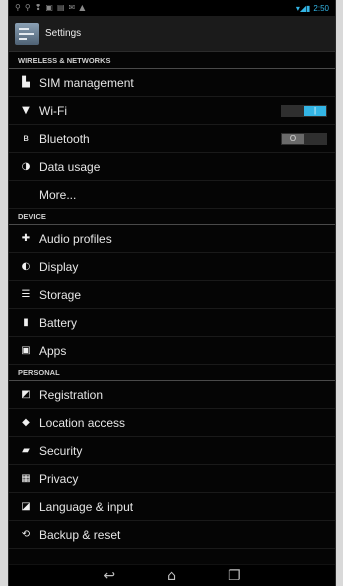 The image size is (343, 586). What do you see at coordinates (72, 7) in the screenshot?
I see `notification-icon: ✉` at bounding box center [72, 7].